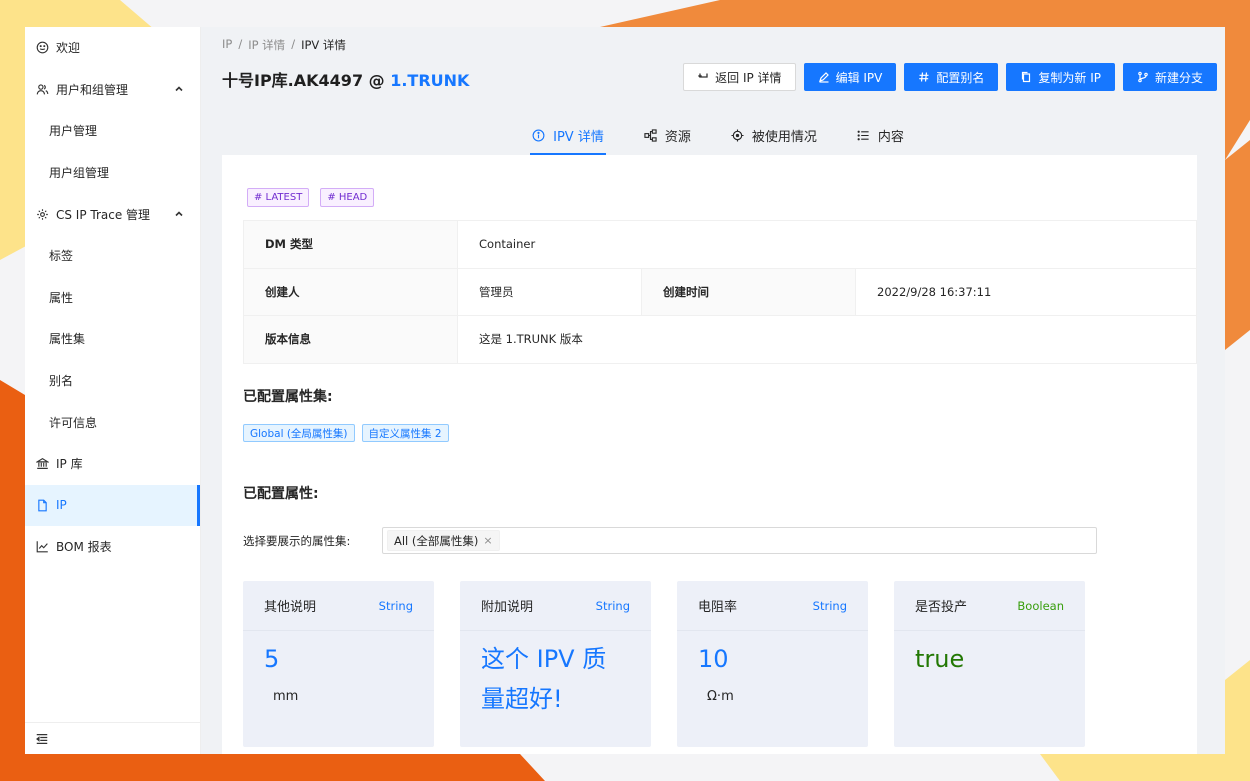 This screenshot has width=1250, height=781. What do you see at coordinates (507, 607) in the screenshot?
I see `attr-name: 附加说明` at bounding box center [507, 607].